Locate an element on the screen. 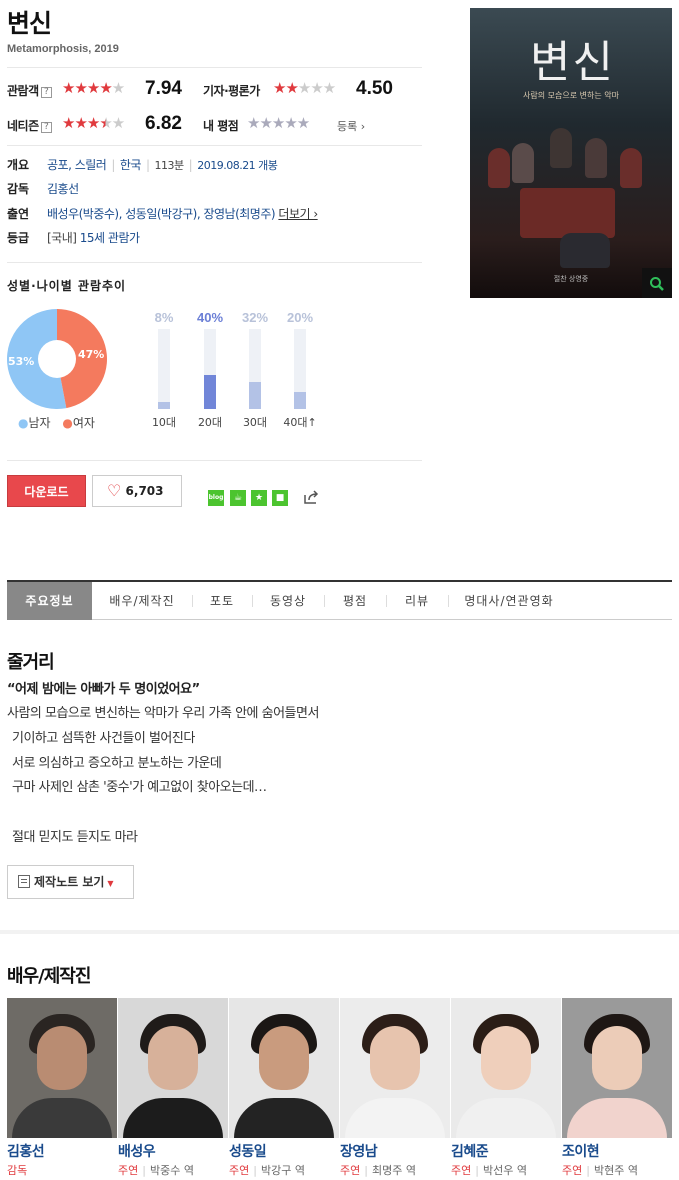 This screenshot has width=679, height=1180. register-rating-link: 등록 › is located at coordinates (351, 126).